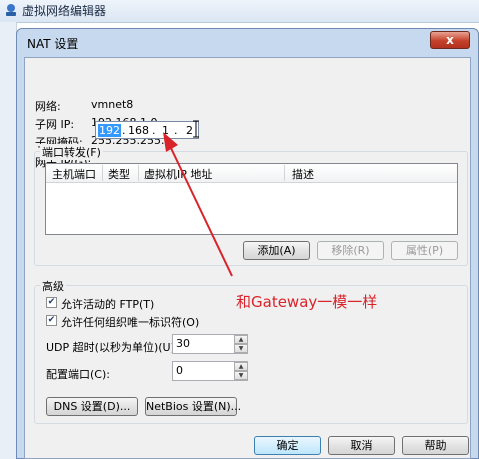  Describe the element at coordinates (11, 10) in the screenshot. I see `network-editor-icon` at that location.